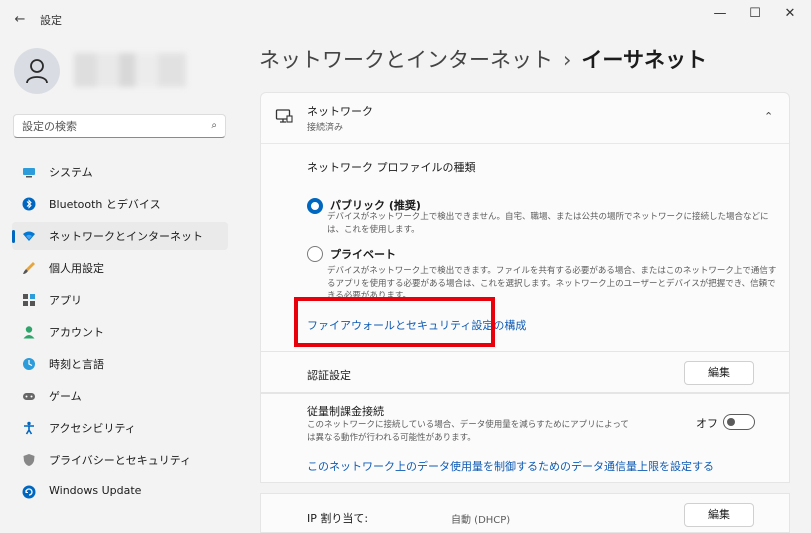  Describe the element at coordinates (29, 173) in the screenshot. I see `monitor-icon` at that location.